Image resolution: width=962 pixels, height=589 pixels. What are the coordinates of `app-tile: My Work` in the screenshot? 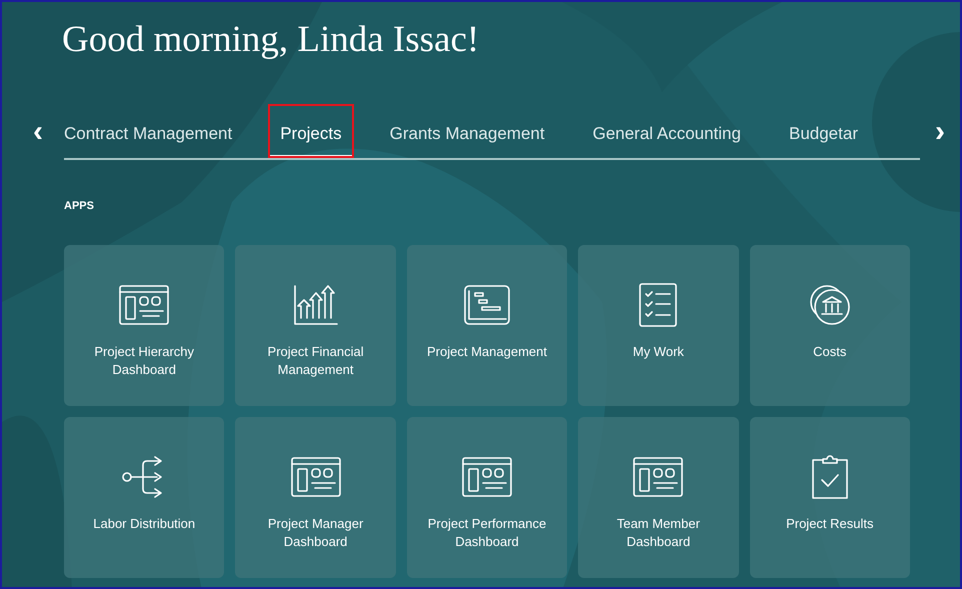 It's located at (658, 325).